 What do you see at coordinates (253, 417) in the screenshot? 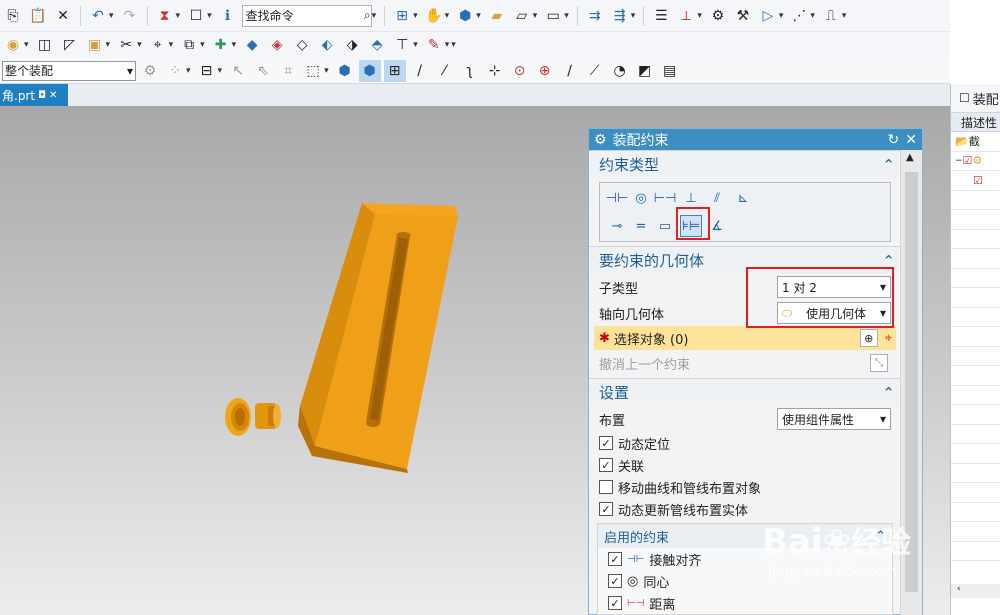
I see `bolt-part` at bounding box center [253, 417].